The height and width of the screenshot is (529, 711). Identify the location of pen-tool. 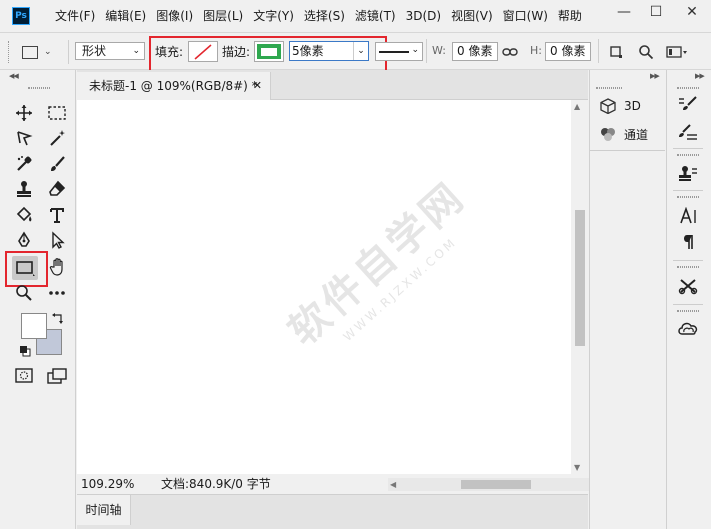
(24, 240).